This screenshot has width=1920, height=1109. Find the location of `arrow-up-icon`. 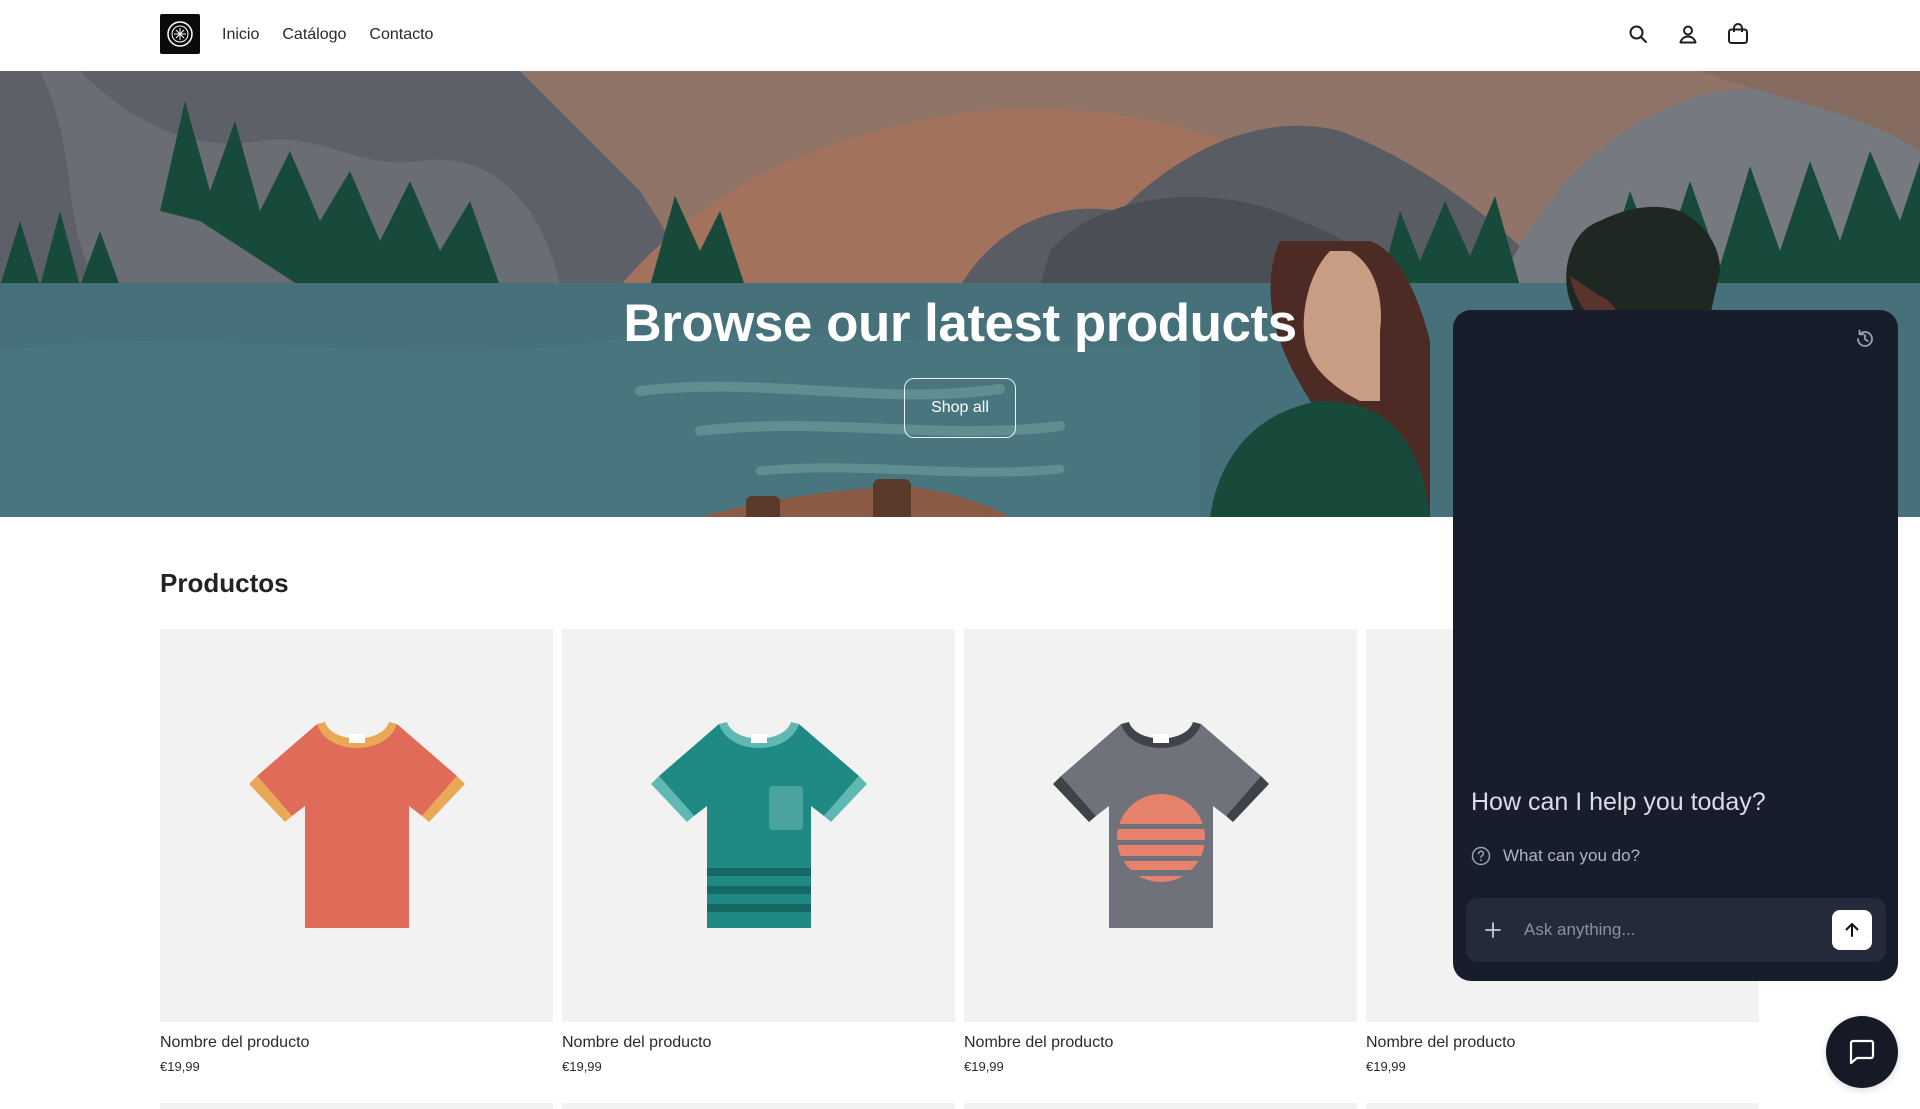

arrow-up-icon is located at coordinates (1852, 930).